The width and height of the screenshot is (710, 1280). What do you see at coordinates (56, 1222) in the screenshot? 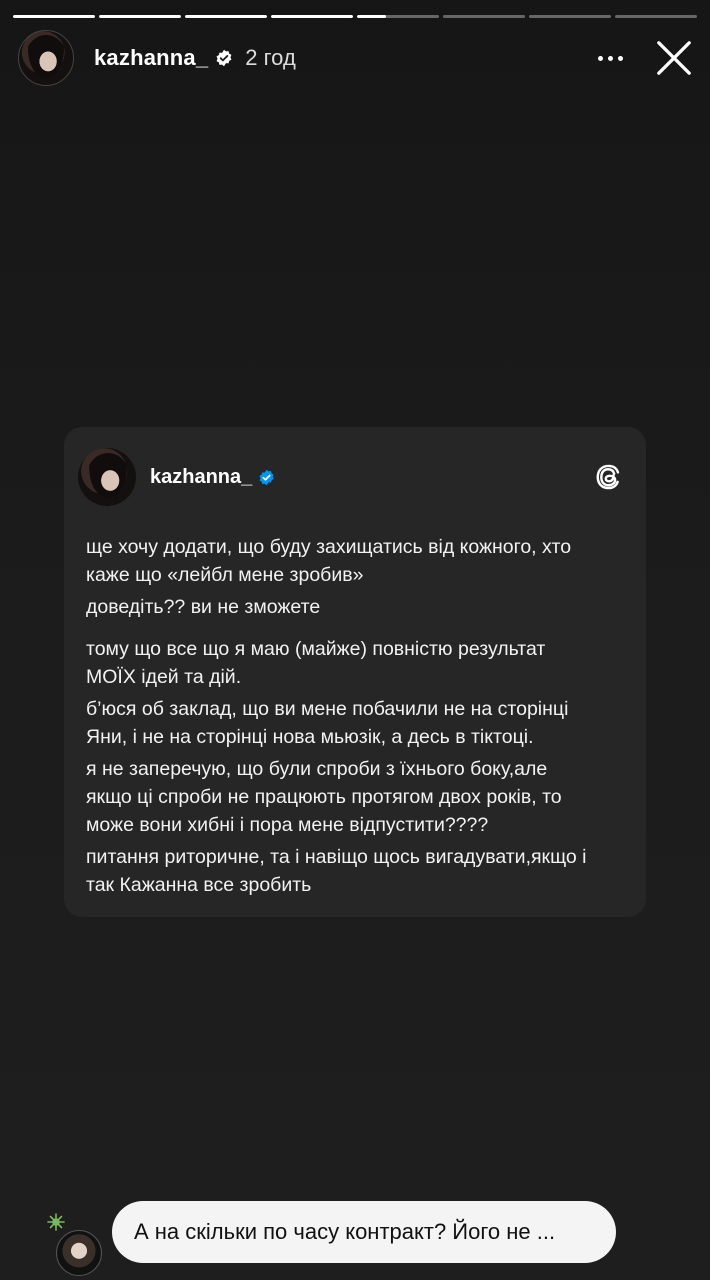
I see `sparkle-icon` at bounding box center [56, 1222].